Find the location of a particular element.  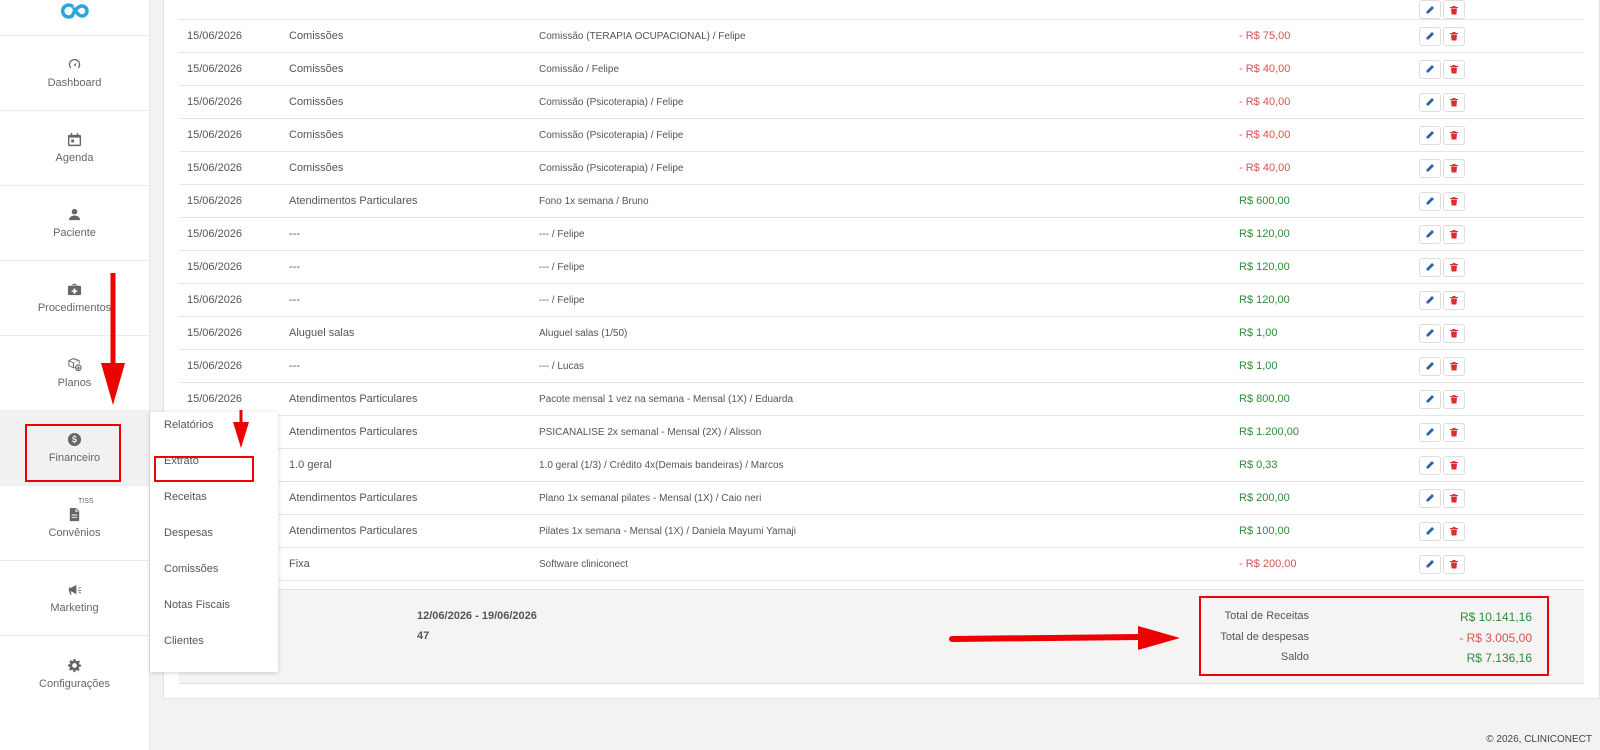

cell-value: R$ 800,00 is located at coordinates (1329, 399).